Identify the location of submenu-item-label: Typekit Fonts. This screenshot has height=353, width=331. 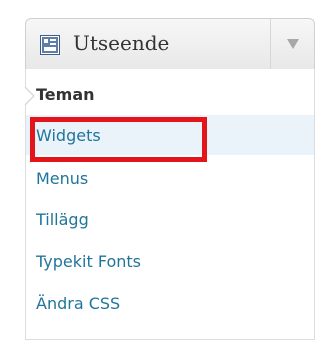
(88, 261).